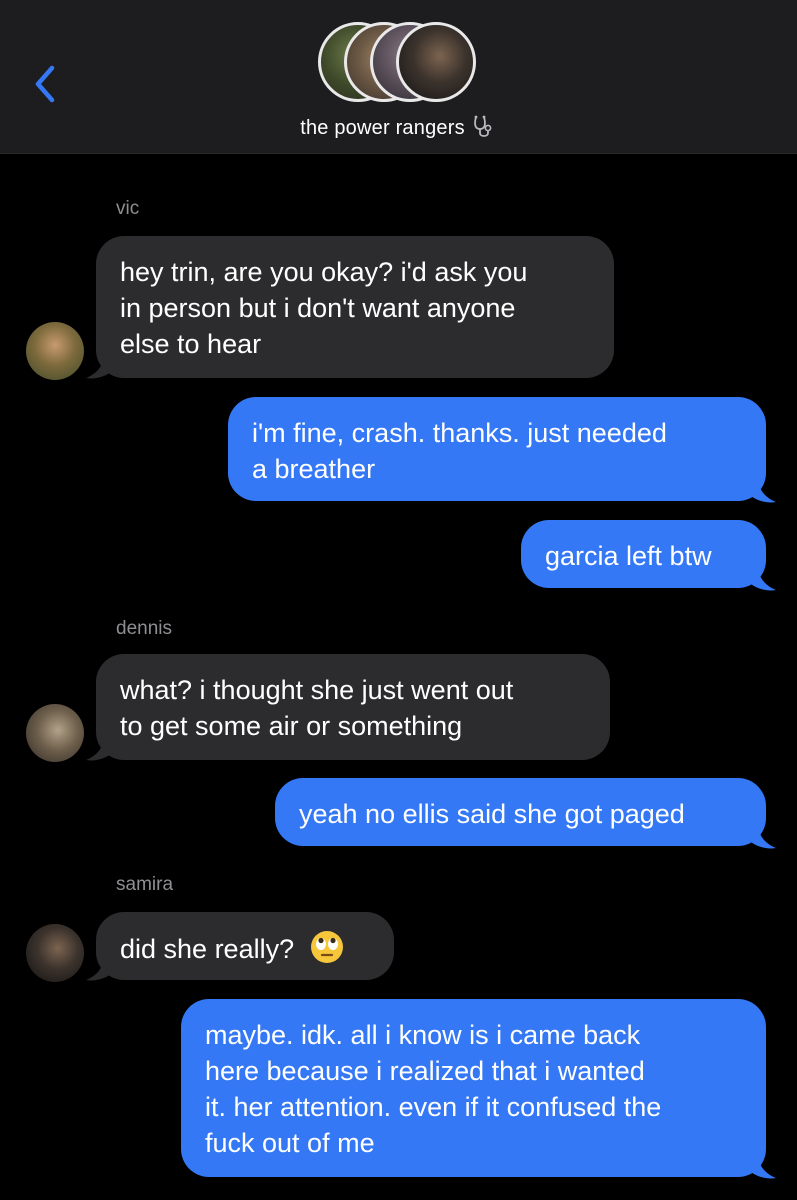  What do you see at coordinates (425, 1071) in the screenshot?
I see `message-line: here because i realized that i wanted` at bounding box center [425, 1071].